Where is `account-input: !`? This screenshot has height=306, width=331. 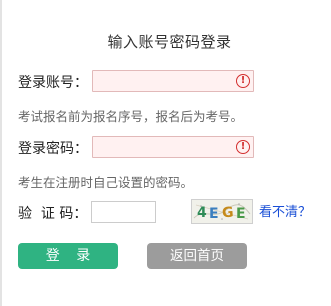 account-input: ! is located at coordinates (173, 81).